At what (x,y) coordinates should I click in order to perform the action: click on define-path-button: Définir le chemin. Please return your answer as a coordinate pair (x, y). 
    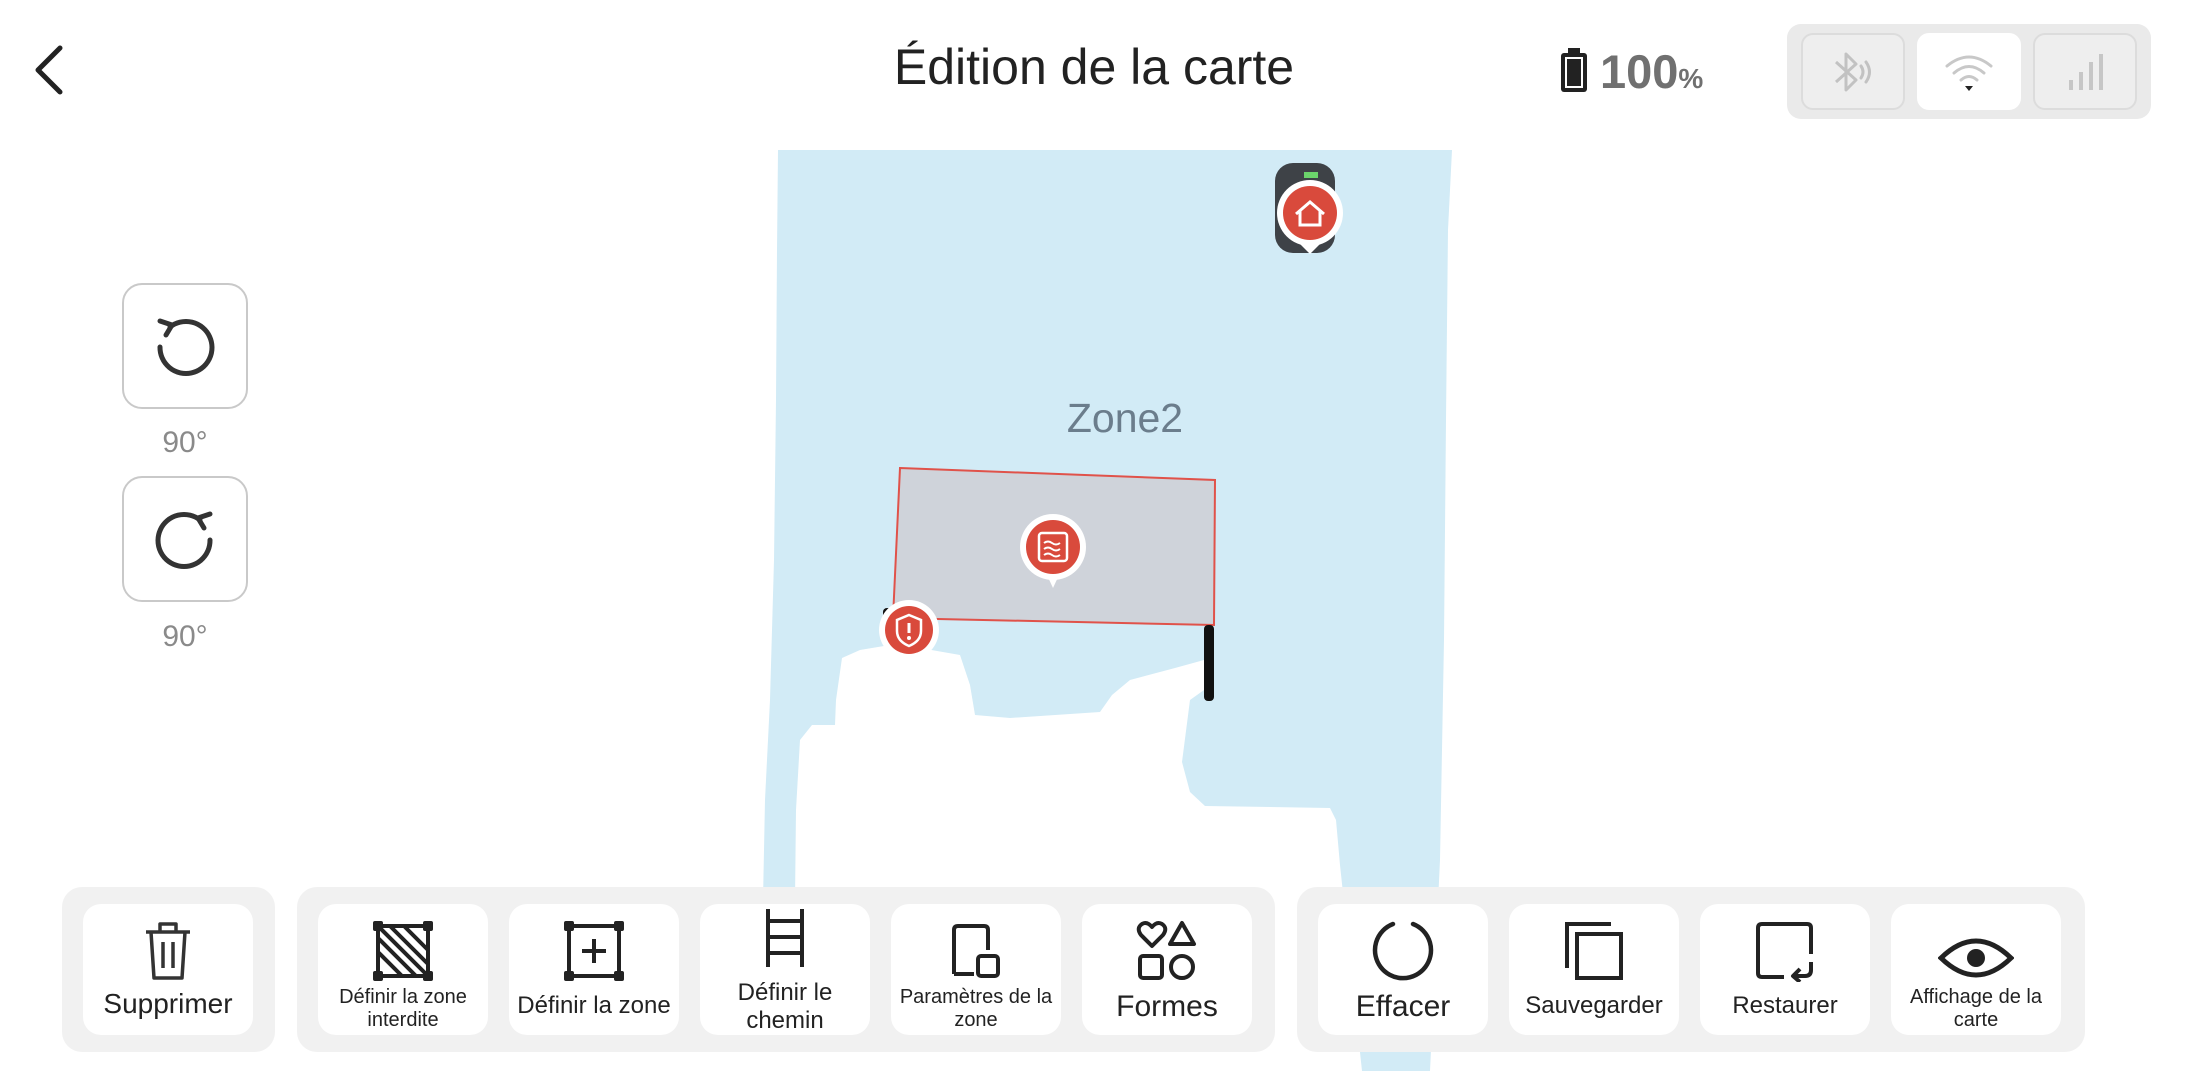
    Looking at the image, I should click on (785, 969).